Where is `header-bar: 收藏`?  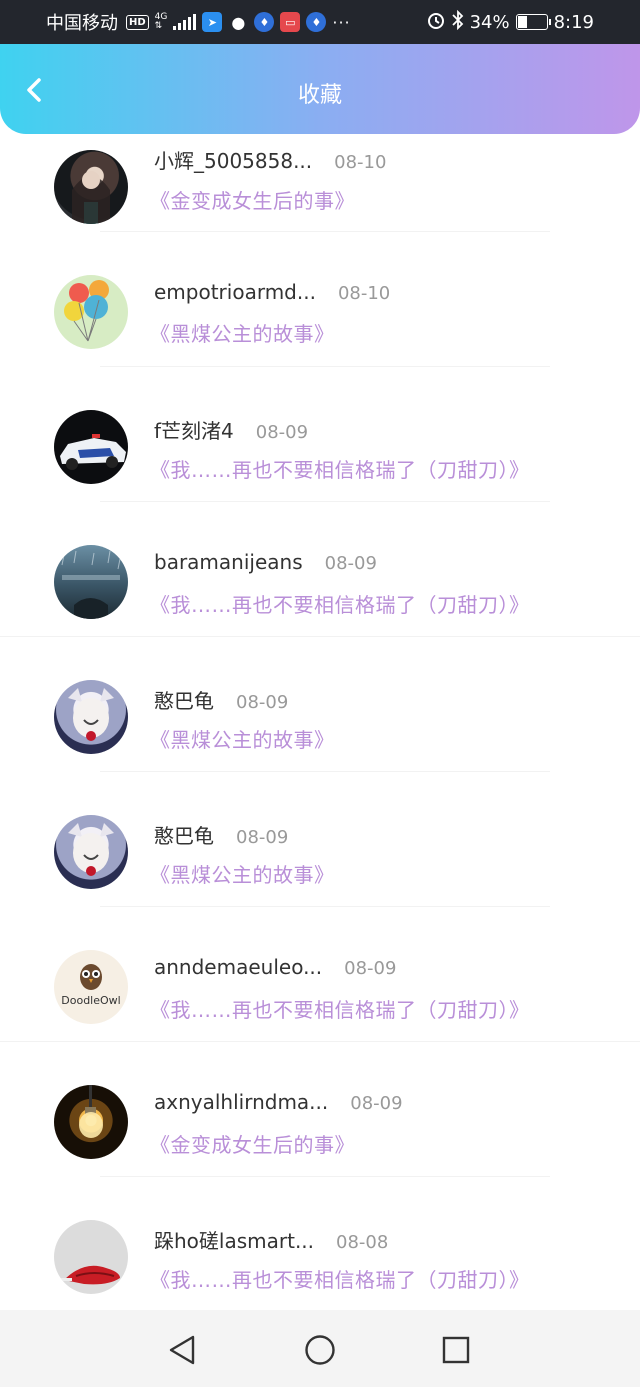 header-bar: 收藏 is located at coordinates (320, 89).